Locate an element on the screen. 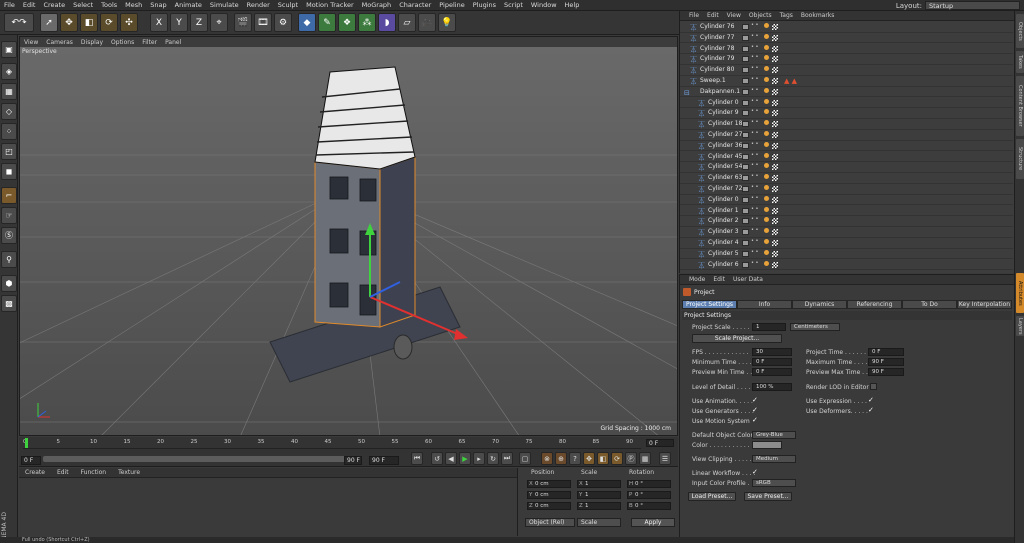 The image size is (1024, 543). use-generators-checkbox: ✓ is located at coordinates (755, 410).